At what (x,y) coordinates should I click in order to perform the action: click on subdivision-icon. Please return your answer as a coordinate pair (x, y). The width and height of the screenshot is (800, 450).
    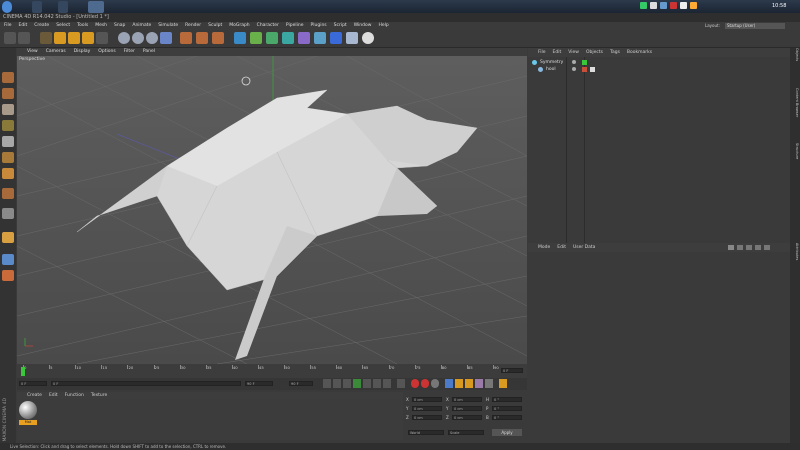
    Looking at the image, I should click on (272, 38).